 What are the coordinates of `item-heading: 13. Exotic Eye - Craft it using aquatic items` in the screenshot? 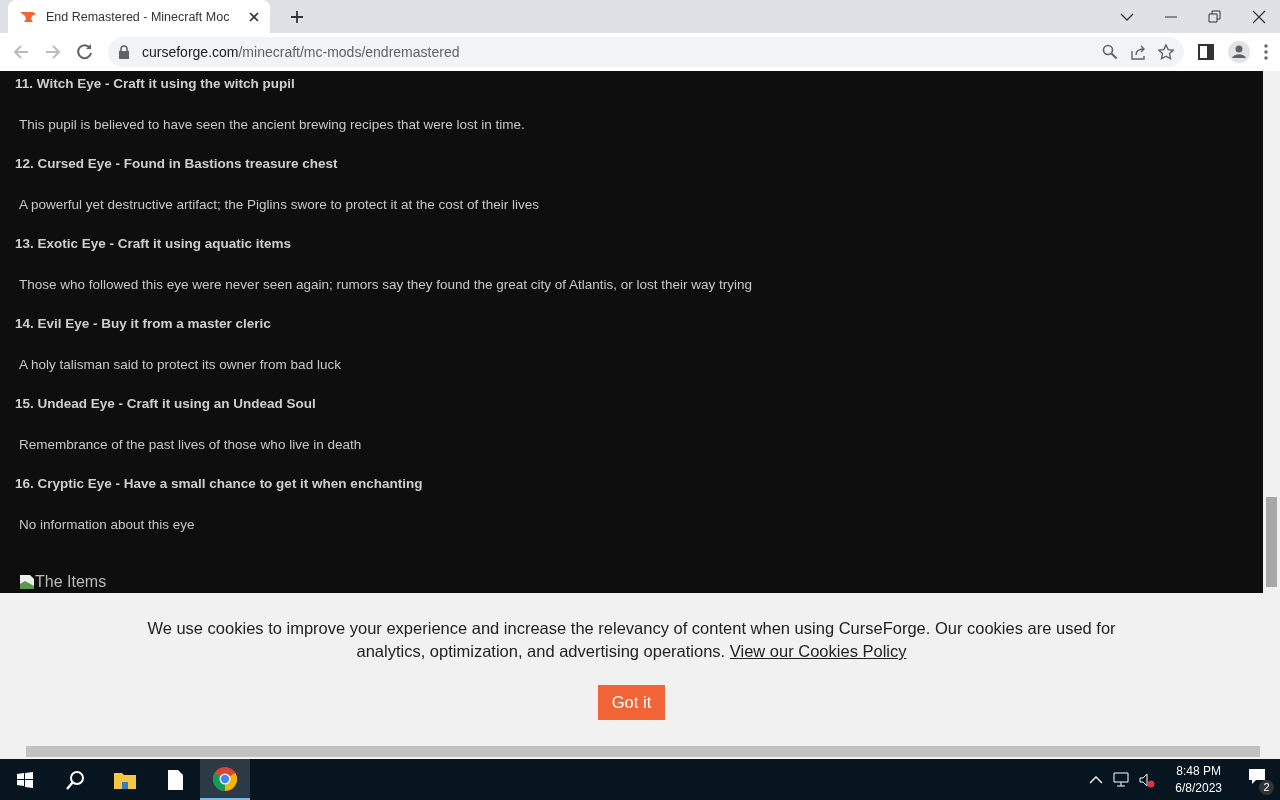 It's located at (153, 244).